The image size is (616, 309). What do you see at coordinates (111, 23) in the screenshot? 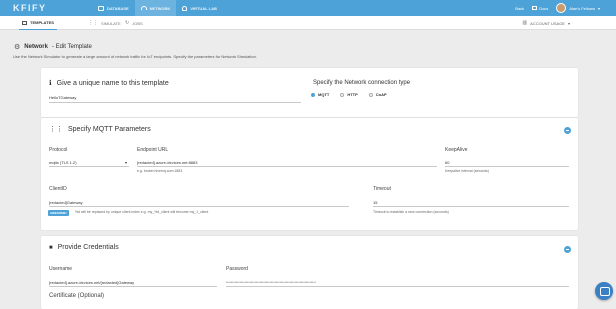
I see `tab-simulate-label: SIMULATE` at bounding box center [111, 23].